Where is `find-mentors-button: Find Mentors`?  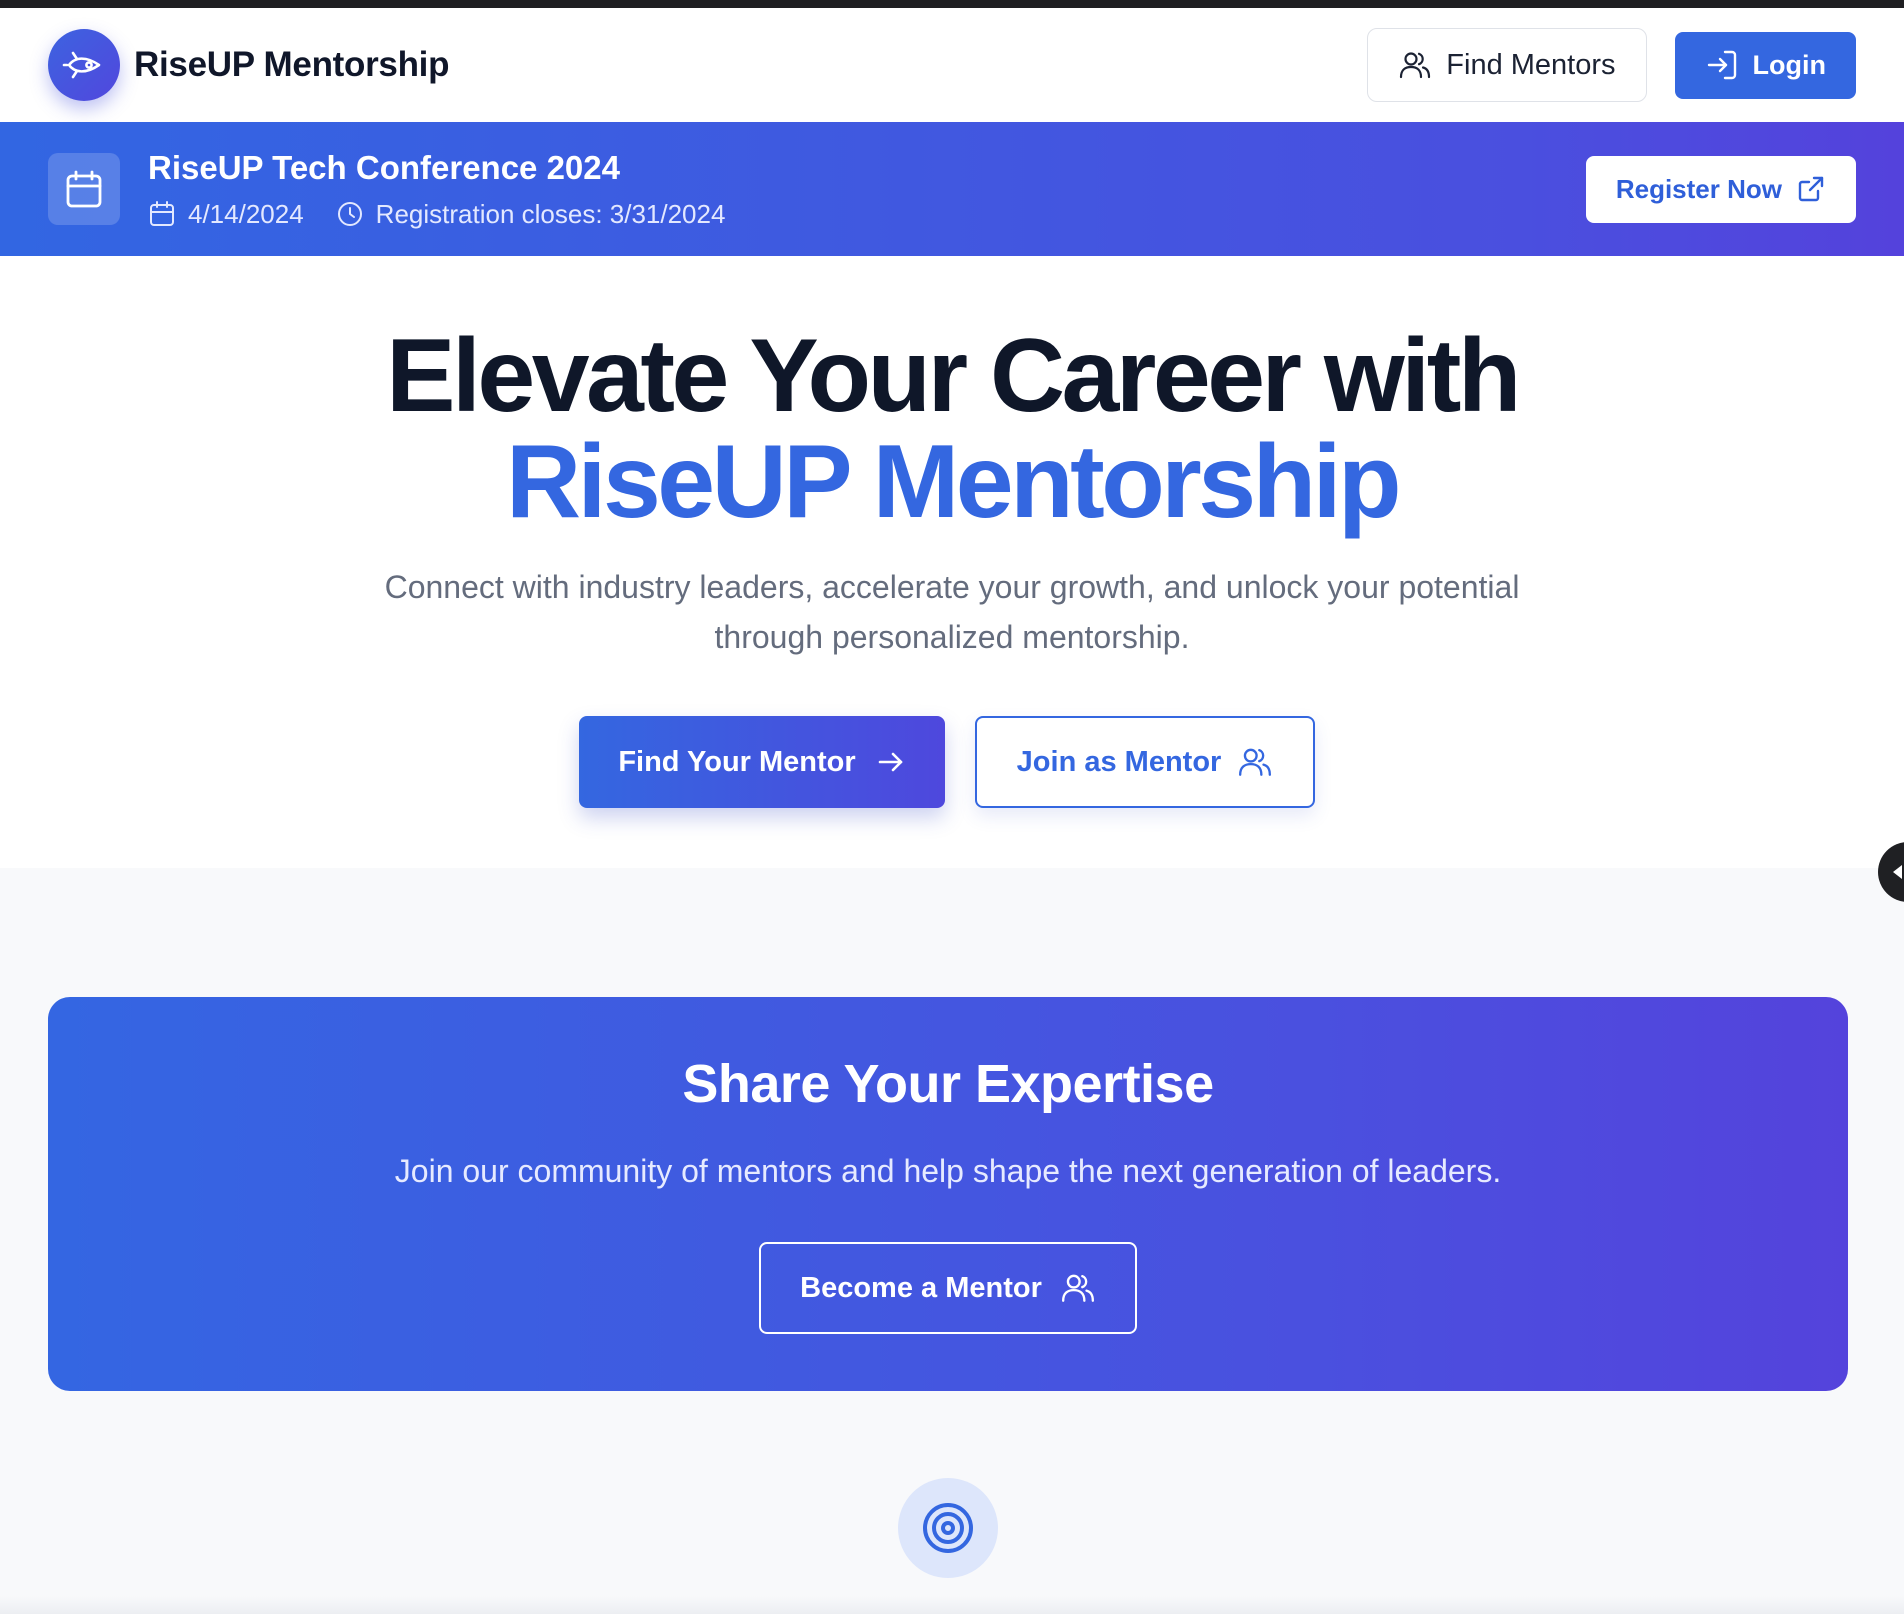 find-mentors-button: Find Mentors is located at coordinates (1507, 65).